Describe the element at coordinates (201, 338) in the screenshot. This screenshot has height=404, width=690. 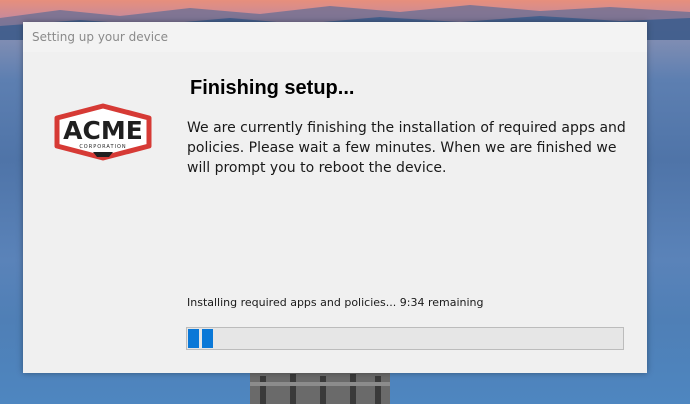
I see `progress-fill` at that location.